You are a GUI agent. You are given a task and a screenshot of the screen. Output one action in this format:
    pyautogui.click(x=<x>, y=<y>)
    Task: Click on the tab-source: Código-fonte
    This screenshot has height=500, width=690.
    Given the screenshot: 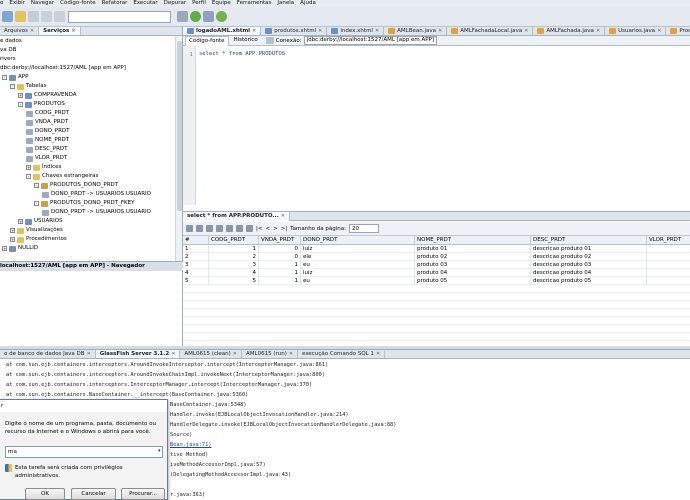 What is the action you would take?
    pyautogui.click(x=207, y=40)
    